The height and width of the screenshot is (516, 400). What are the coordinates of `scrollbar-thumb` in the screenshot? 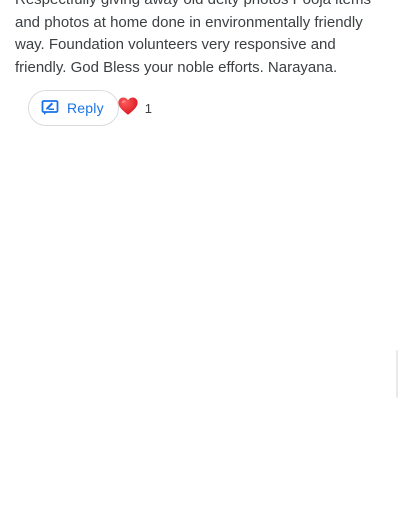 It's located at (397, 374).